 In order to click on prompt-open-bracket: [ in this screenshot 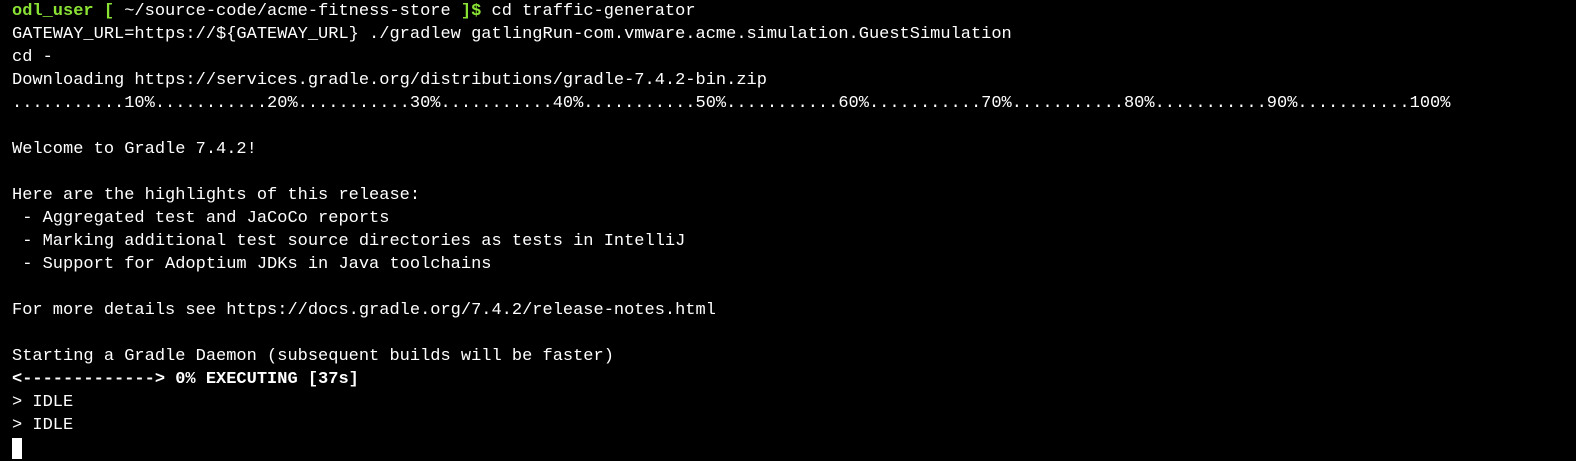, I will do `click(109, 11)`.